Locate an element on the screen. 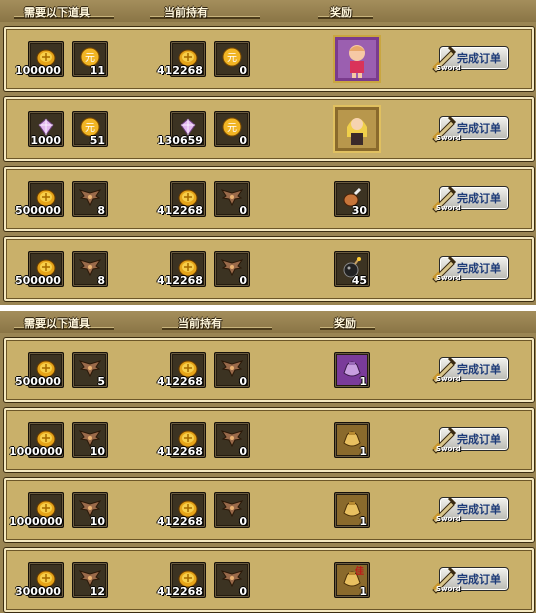 The width and height of the screenshot is (536, 613). item-count: 1000 is located at coordinates (45, 140).